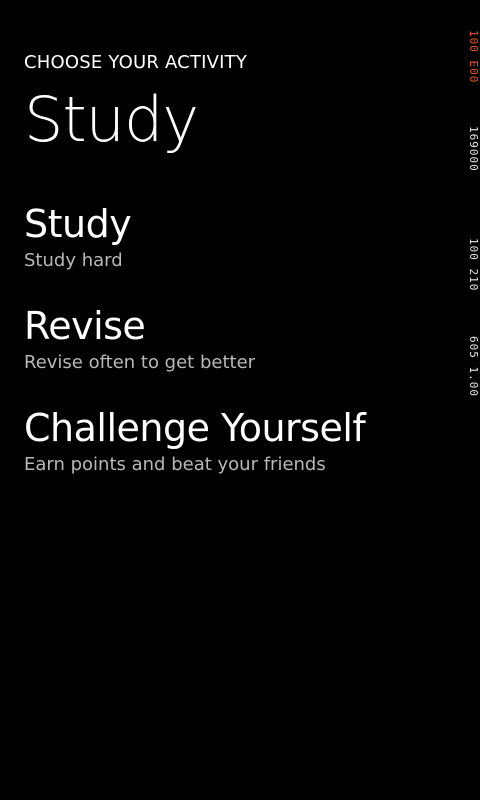 Image resolution: width=480 pixels, height=800 pixels. What do you see at coordinates (473, 215) in the screenshot?
I see `frame-rate-counters: 100 E00 169000 100 210 605 1.00` at bounding box center [473, 215].